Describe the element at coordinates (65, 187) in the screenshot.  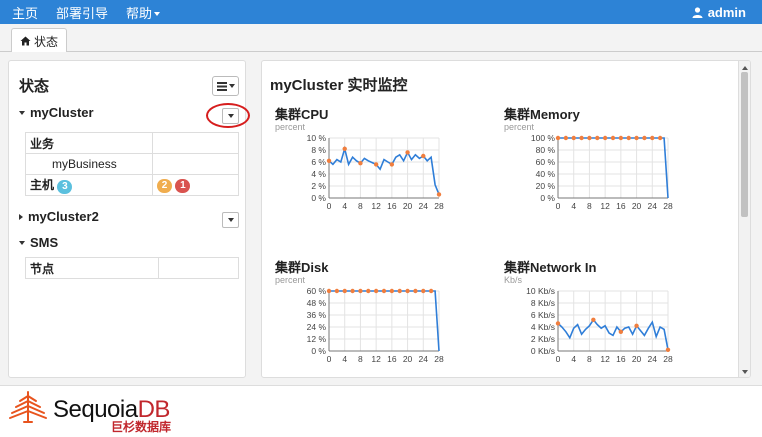
I see `host-count-badge: 3` at that location.